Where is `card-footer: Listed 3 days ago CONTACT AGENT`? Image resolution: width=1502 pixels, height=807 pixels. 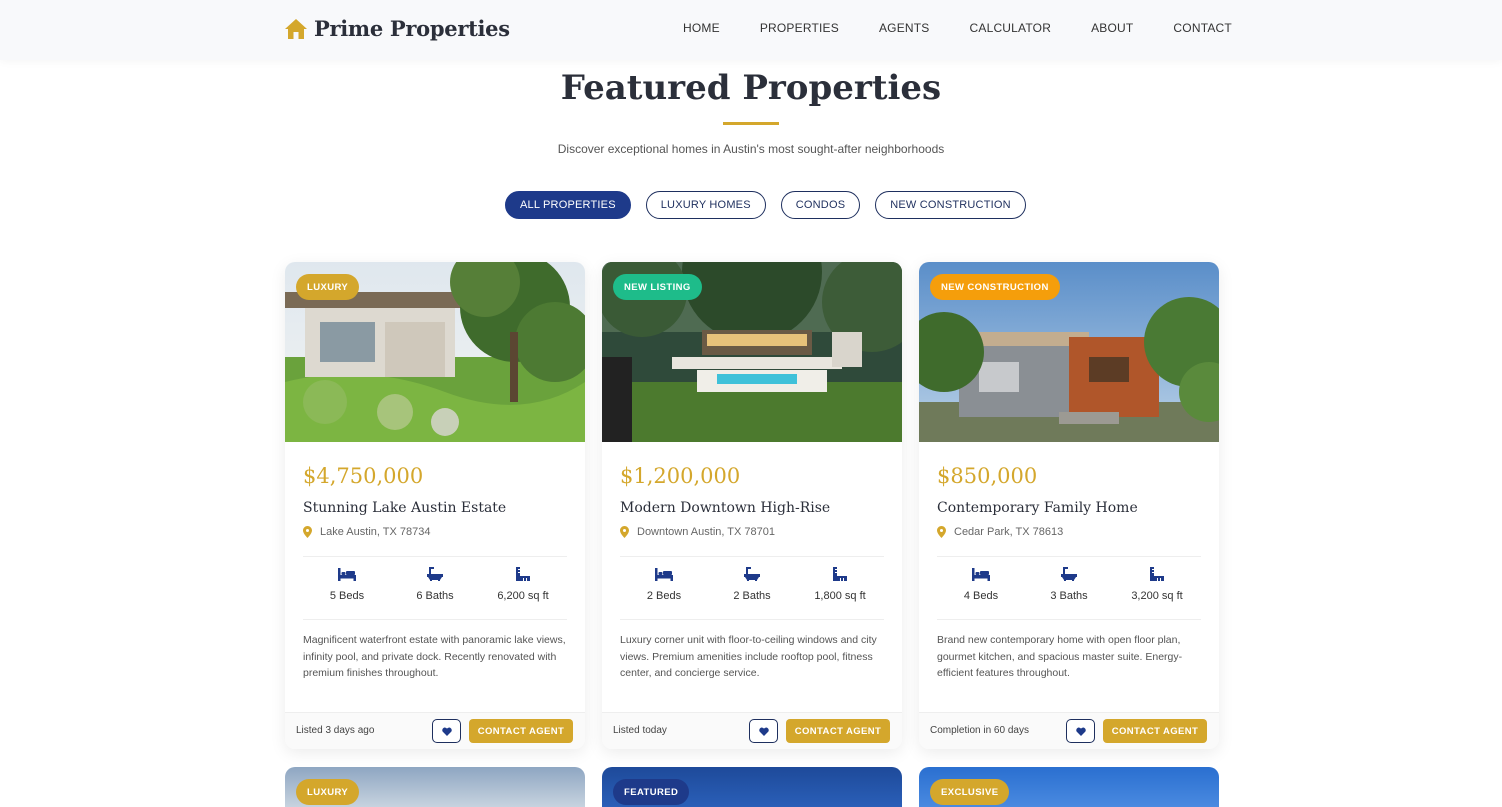 card-footer: Listed 3 days ago CONTACT AGENT is located at coordinates (435, 730).